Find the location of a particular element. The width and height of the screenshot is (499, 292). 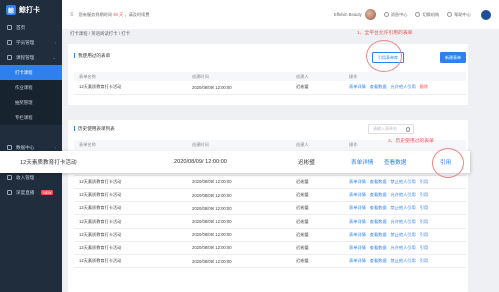

menu-toggle-icon: ≡ is located at coordinates (72, 15).